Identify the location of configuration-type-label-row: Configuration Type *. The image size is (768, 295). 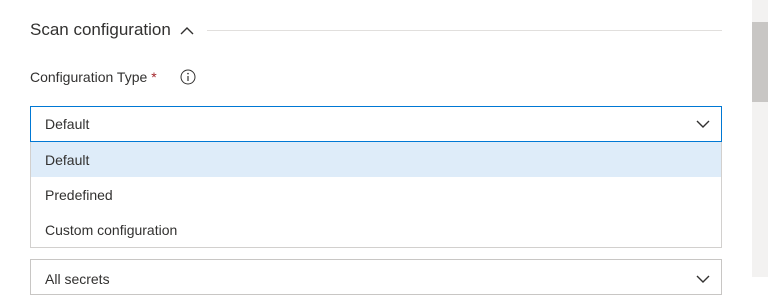
(113, 77).